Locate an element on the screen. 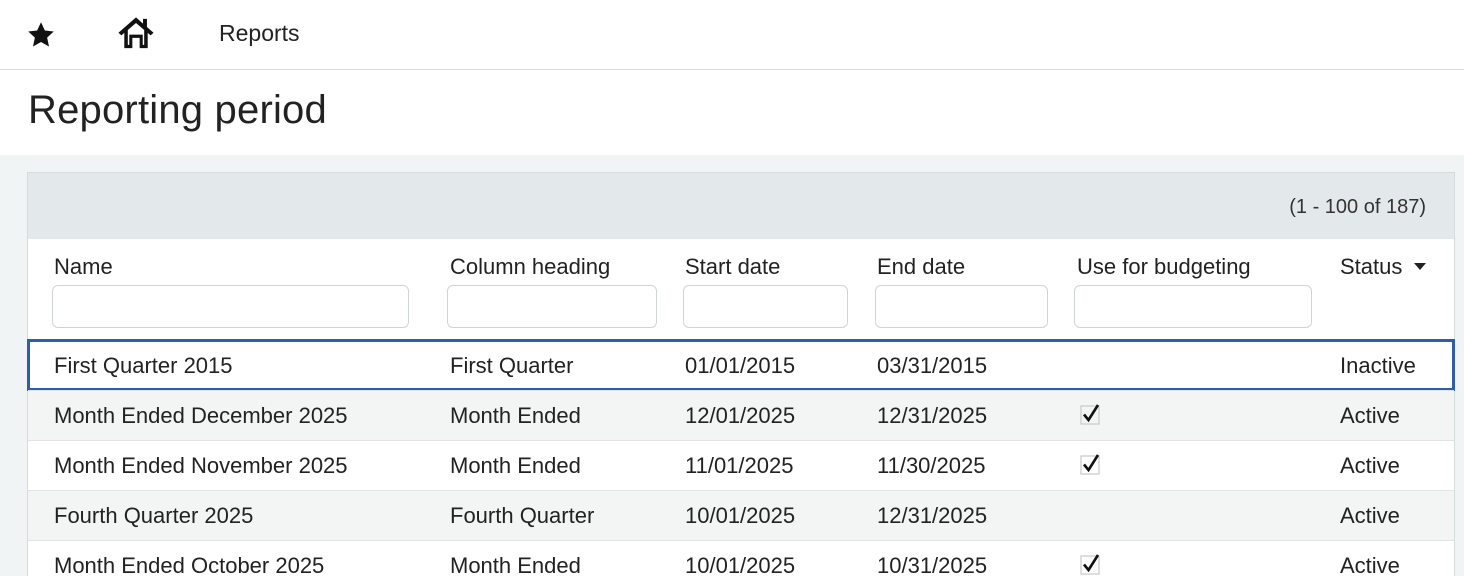 Image resolution: width=1464 pixels, height=576 pixels. pager-text: (1 - 100 of 187) is located at coordinates (1357, 207).